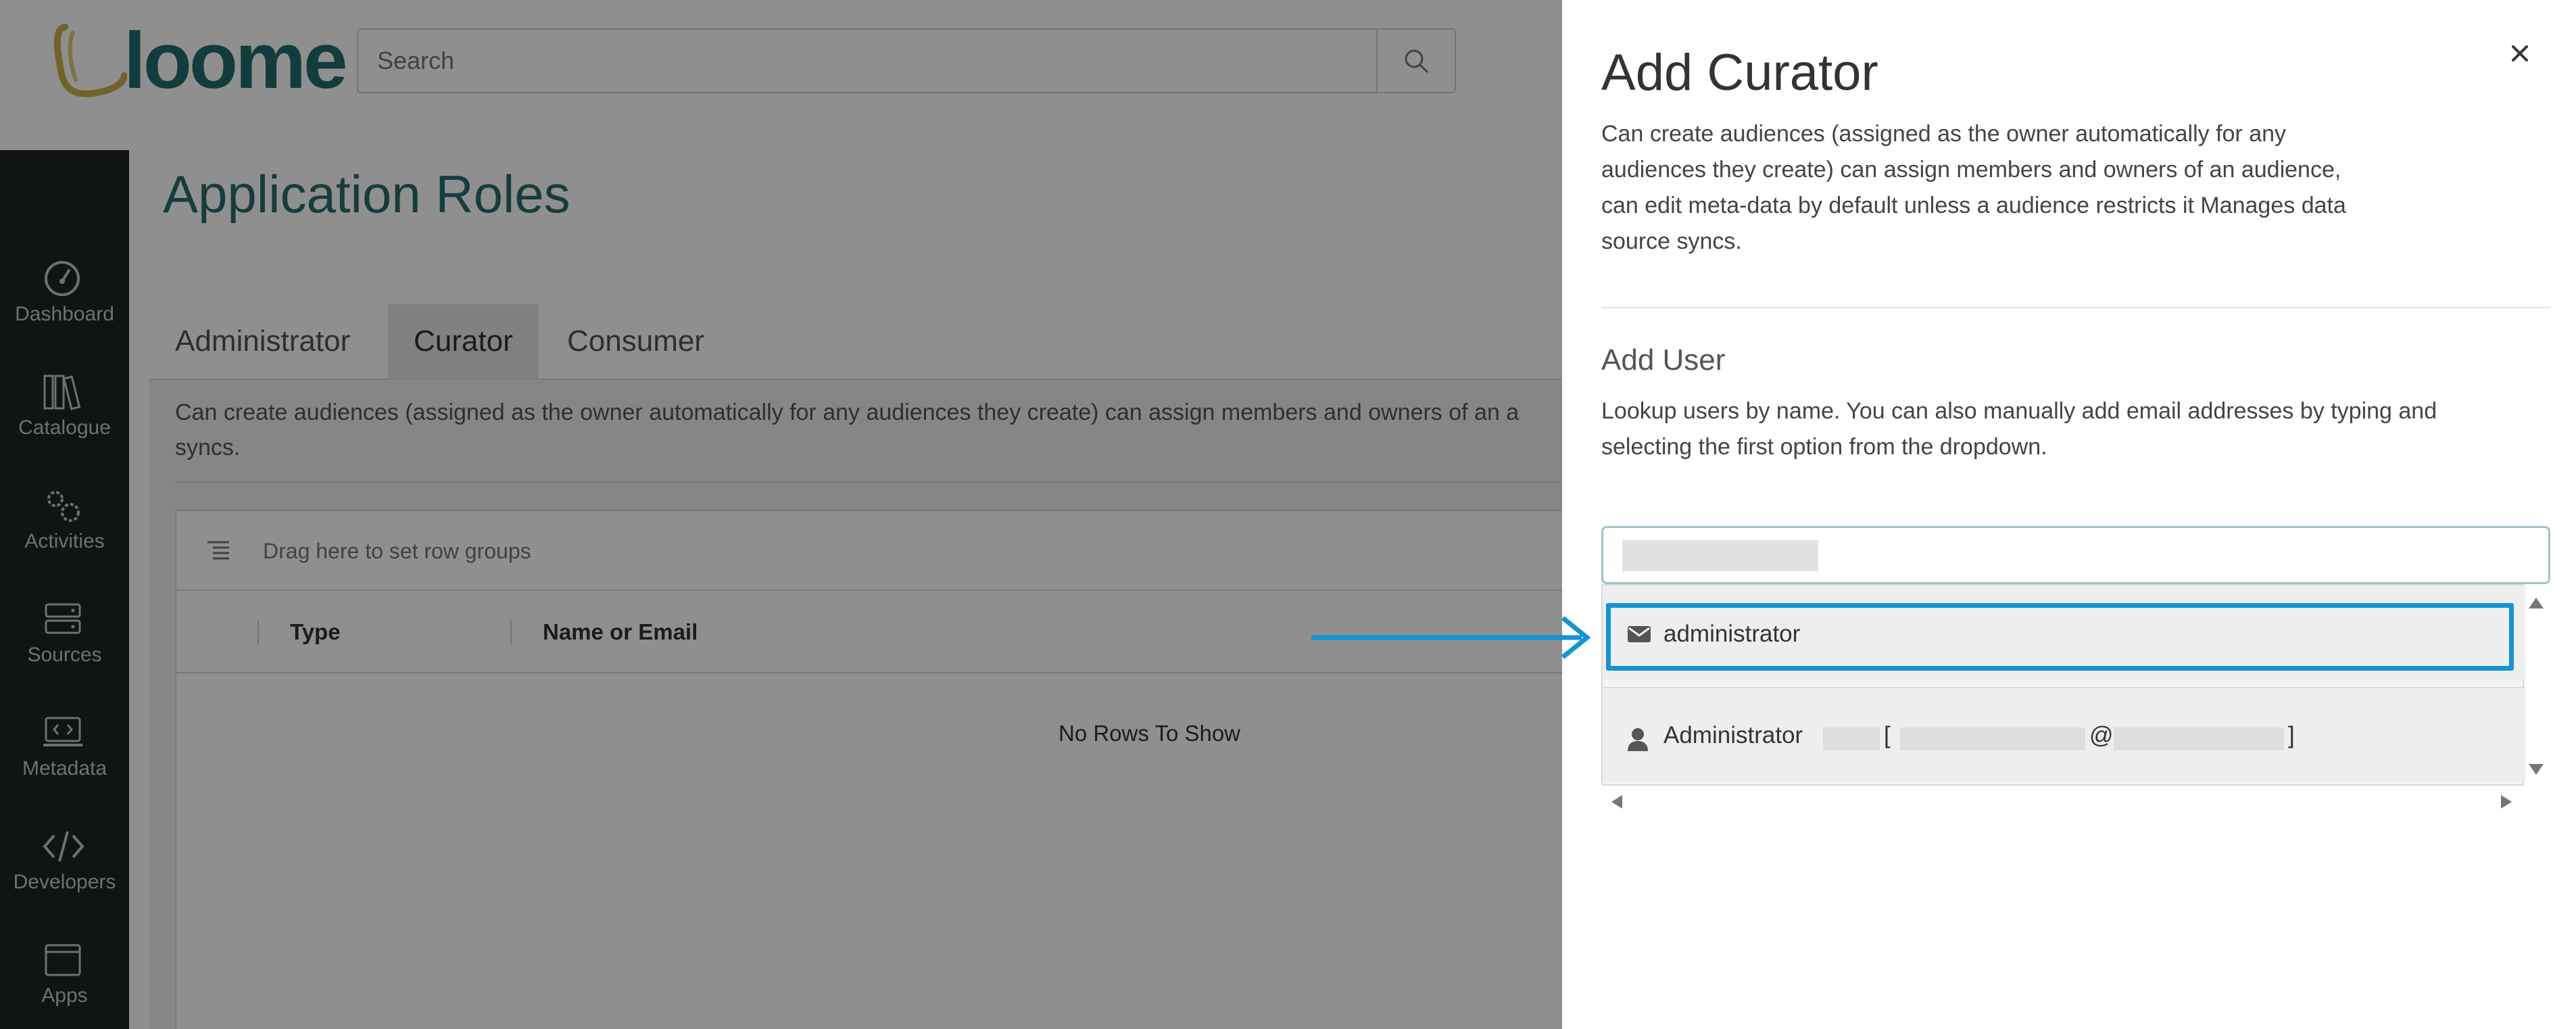  What do you see at coordinates (1739, 72) in the screenshot?
I see `drawer-title: Add Curator` at bounding box center [1739, 72].